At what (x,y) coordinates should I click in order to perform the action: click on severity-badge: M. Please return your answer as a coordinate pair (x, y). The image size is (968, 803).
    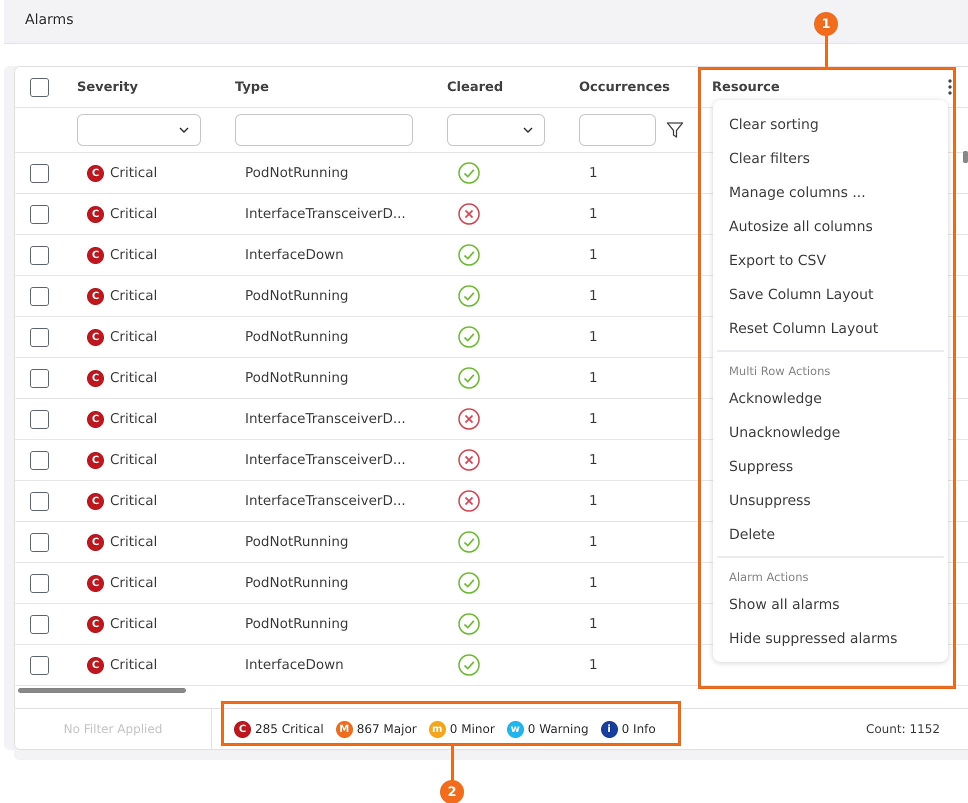
    Looking at the image, I should click on (344, 729).